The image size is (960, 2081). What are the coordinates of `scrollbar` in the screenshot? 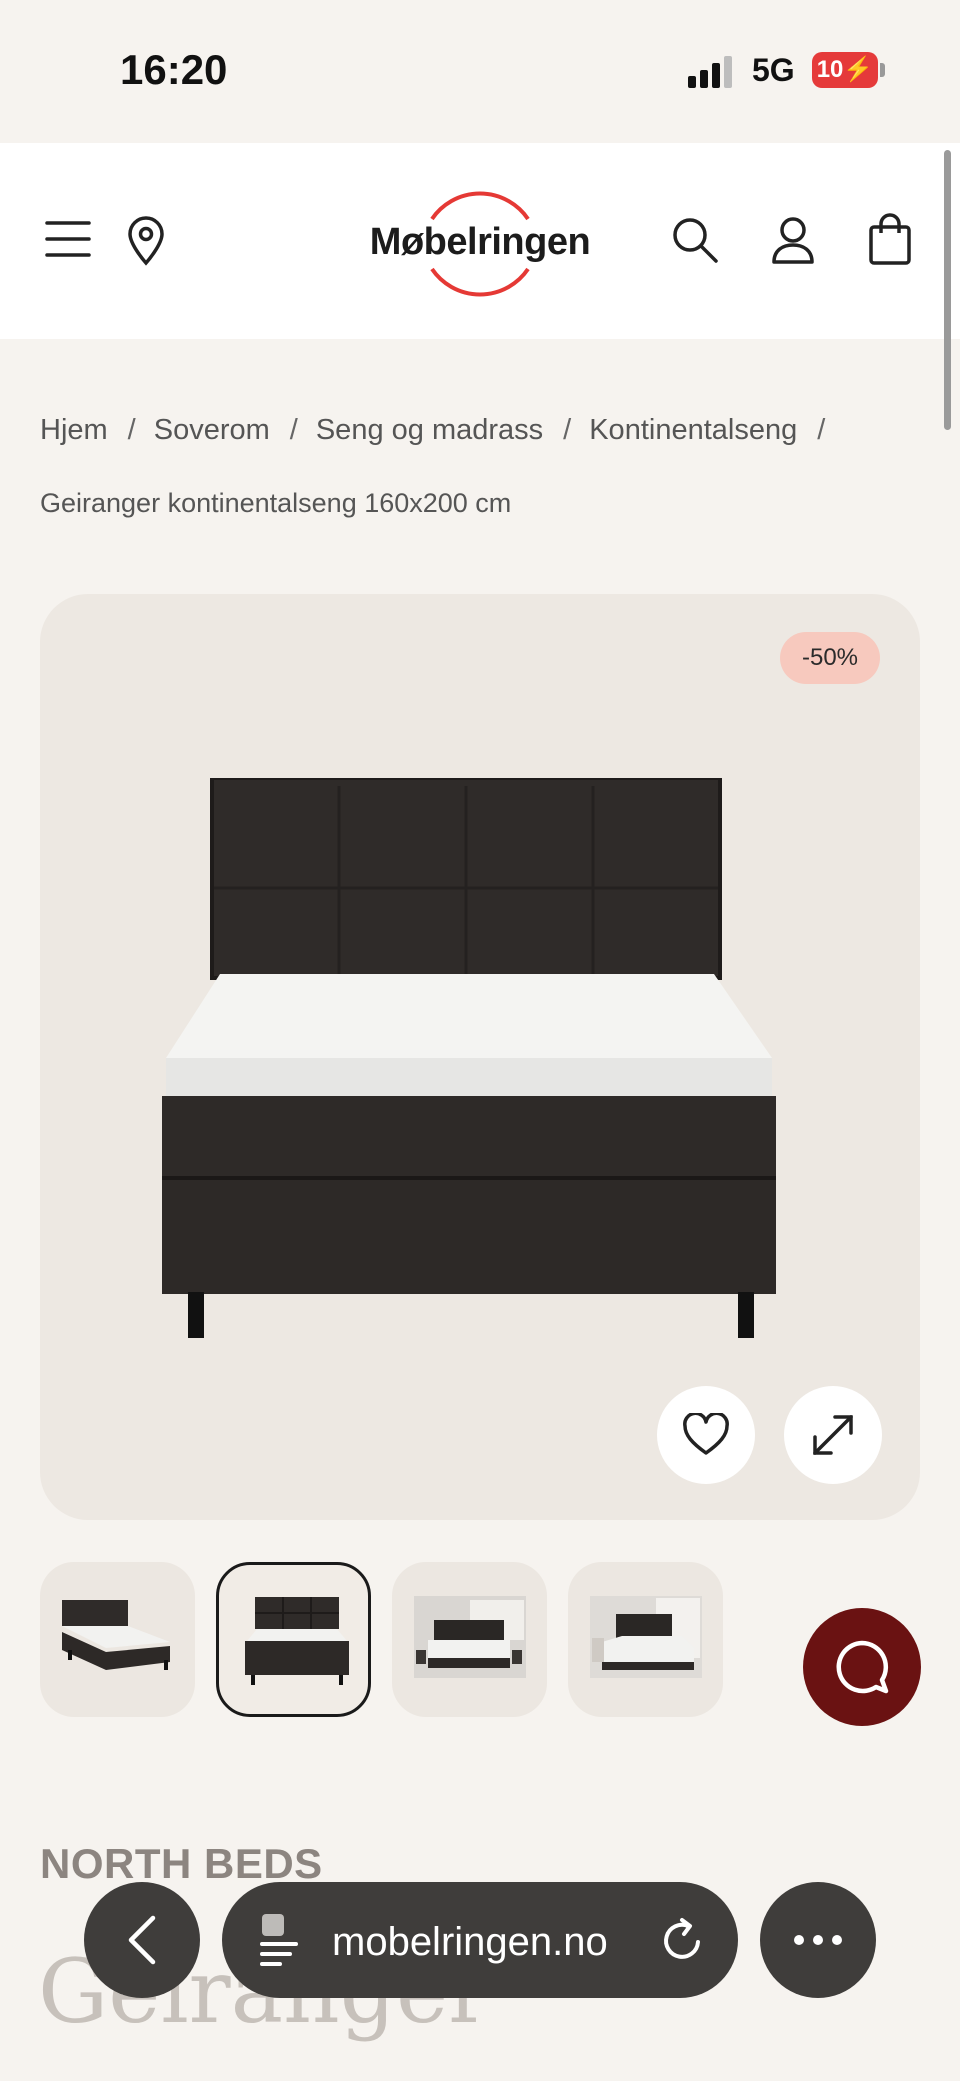 It's located at (947, 290).